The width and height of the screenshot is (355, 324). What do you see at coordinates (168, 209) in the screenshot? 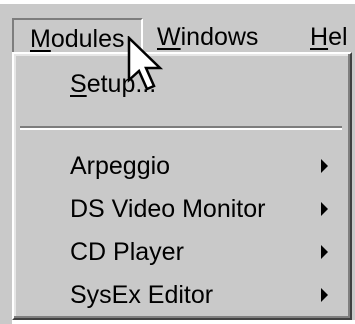
I see `menu-item-ds-video-monitor-label: DS Video Monitor` at bounding box center [168, 209].